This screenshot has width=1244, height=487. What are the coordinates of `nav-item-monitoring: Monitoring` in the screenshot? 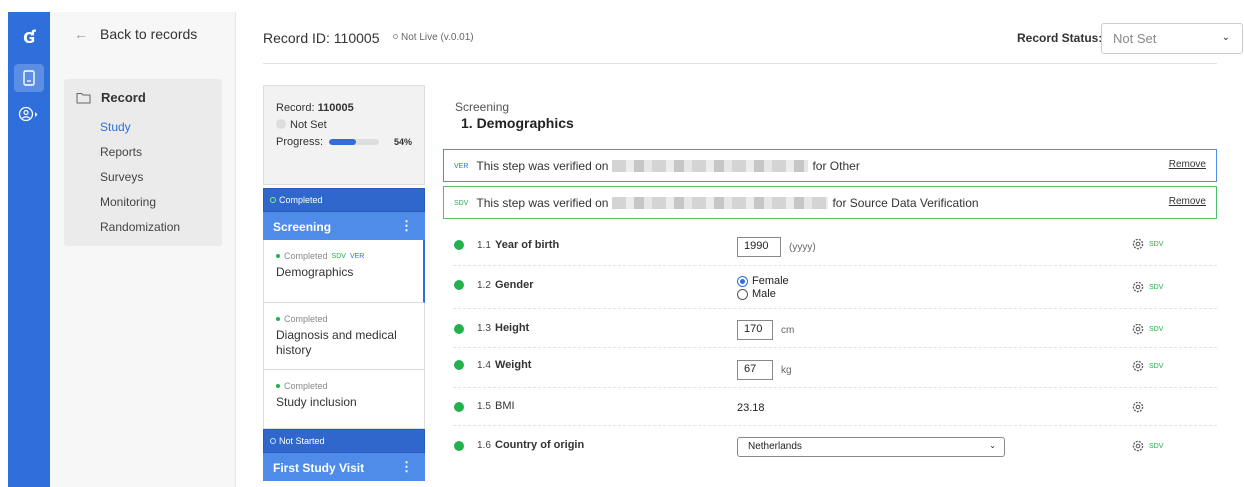 It's located at (140, 206).